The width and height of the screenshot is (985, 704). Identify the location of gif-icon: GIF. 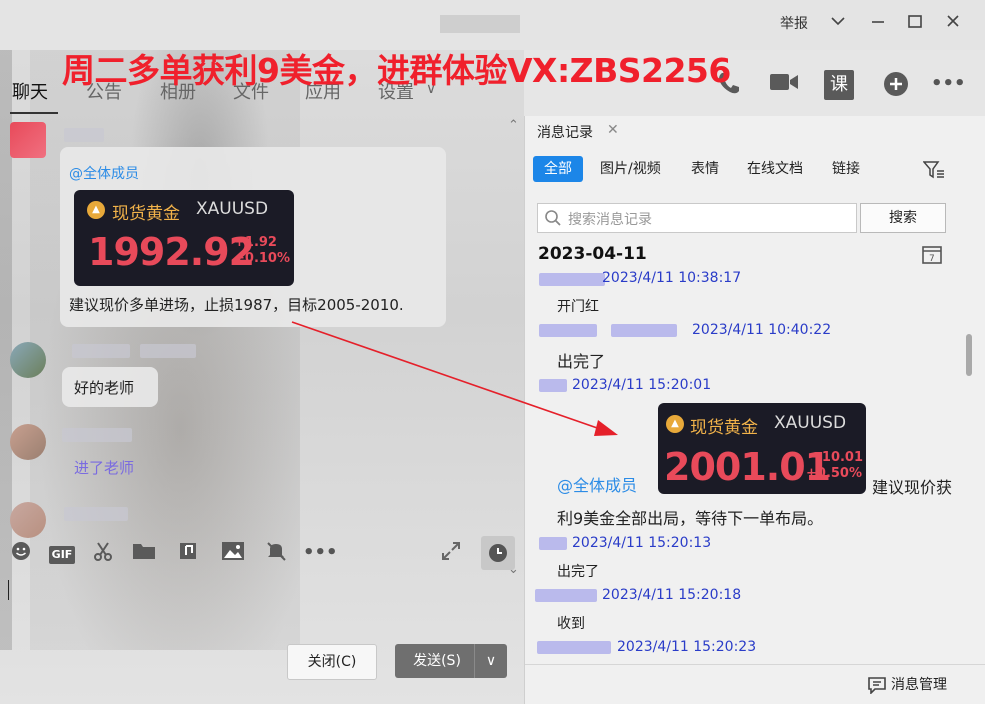
(62, 553).